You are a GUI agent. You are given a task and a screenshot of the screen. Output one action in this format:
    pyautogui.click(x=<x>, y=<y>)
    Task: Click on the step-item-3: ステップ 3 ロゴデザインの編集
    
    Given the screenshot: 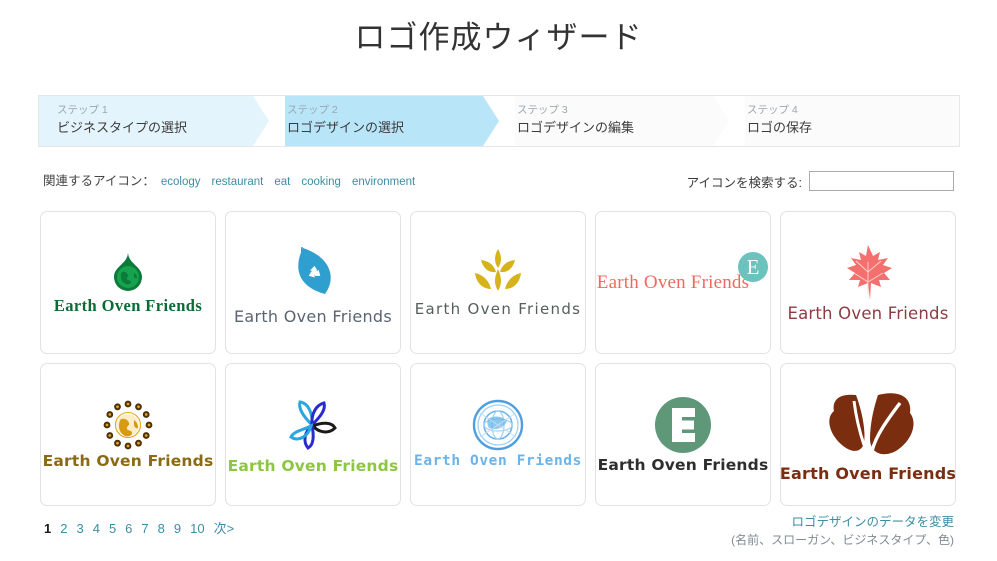 What is the action you would take?
    pyautogui.click(x=622, y=121)
    